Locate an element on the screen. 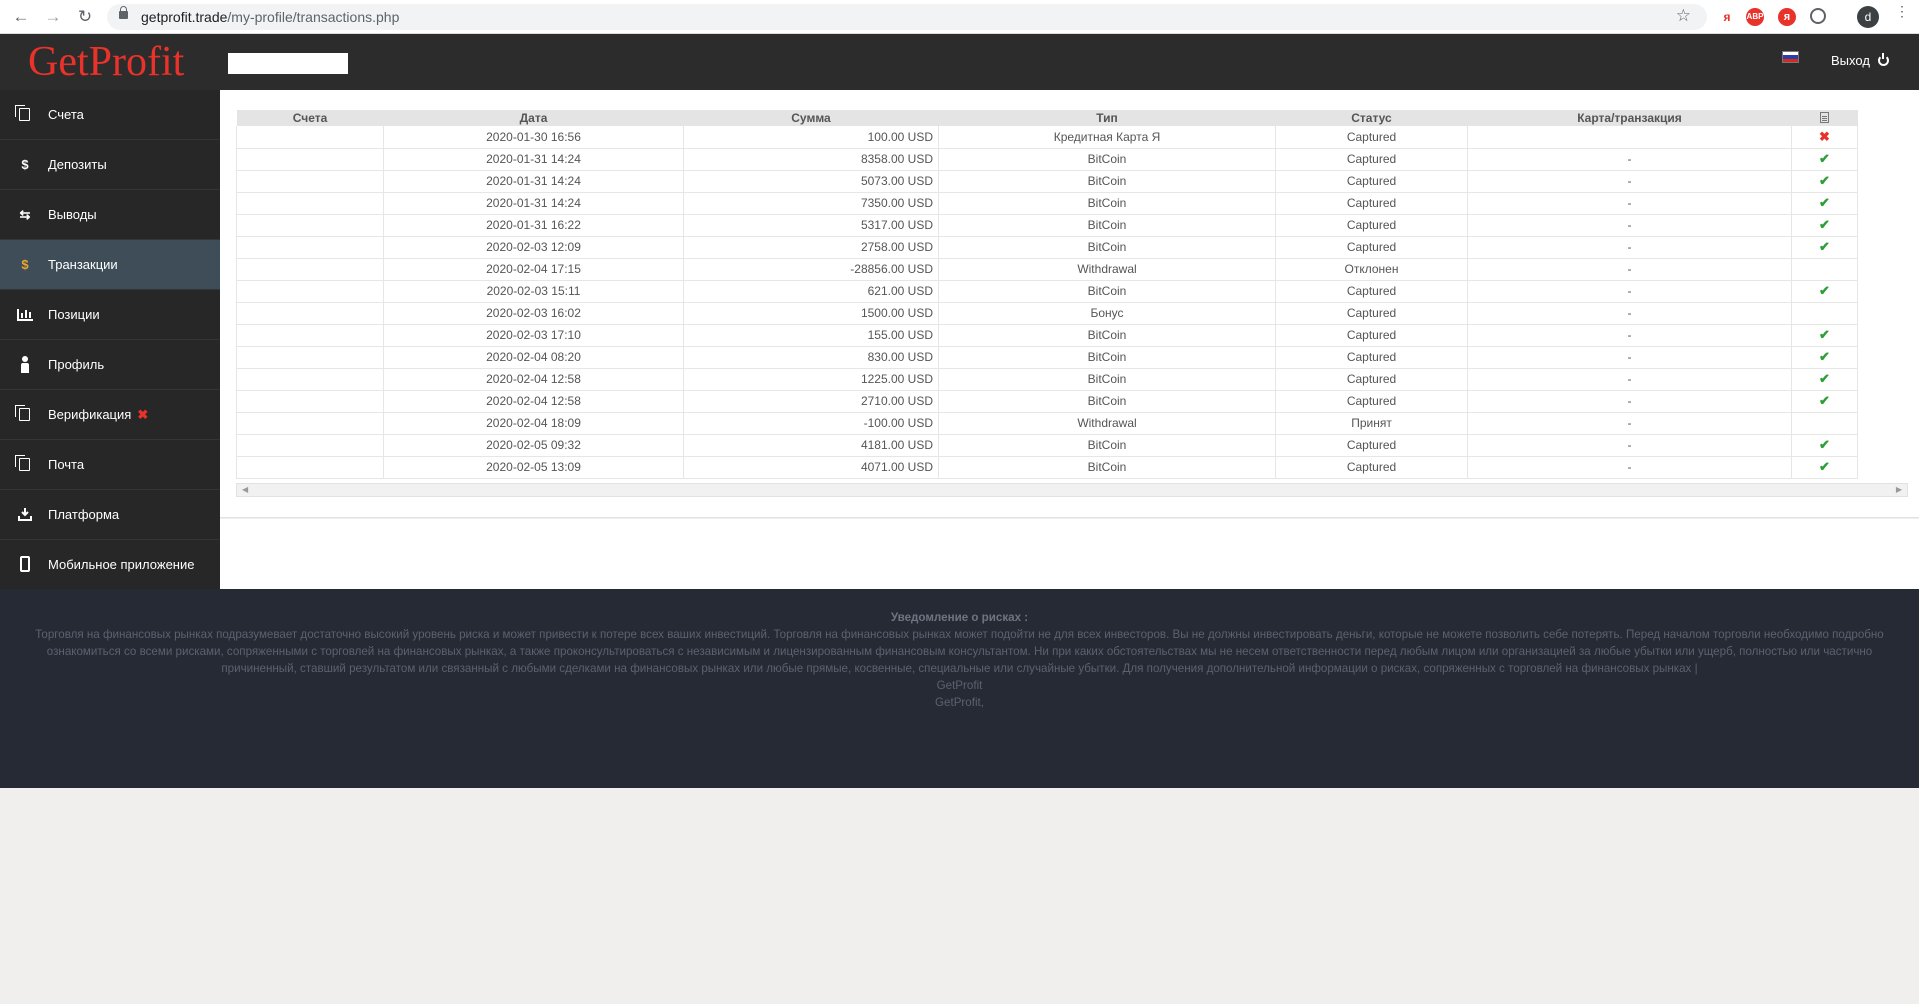 The width and height of the screenshot is (1919, 1004). download-icon is located at coordinates (25, 514).